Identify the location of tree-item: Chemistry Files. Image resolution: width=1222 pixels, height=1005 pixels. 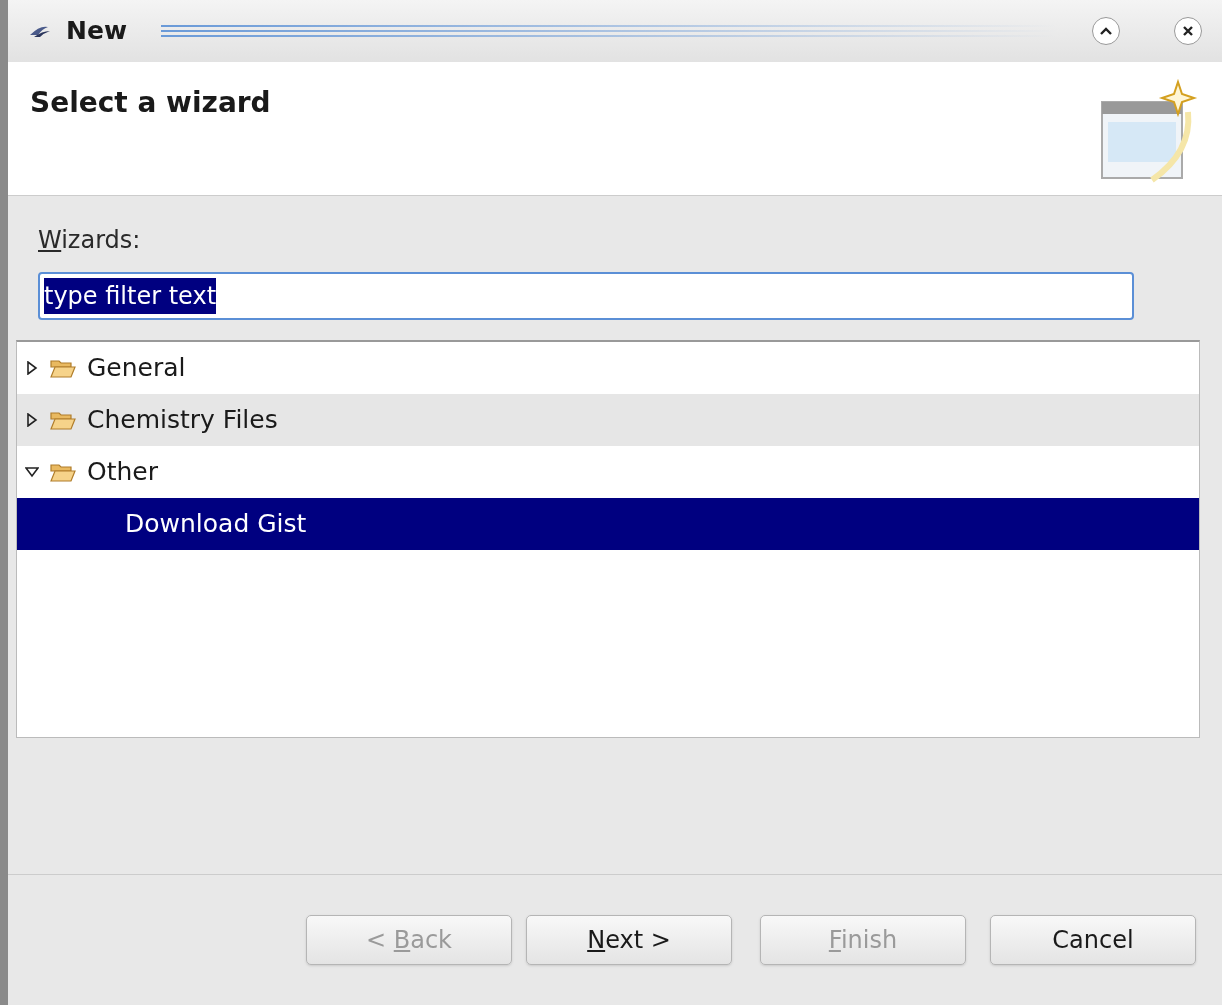
(608, 420).